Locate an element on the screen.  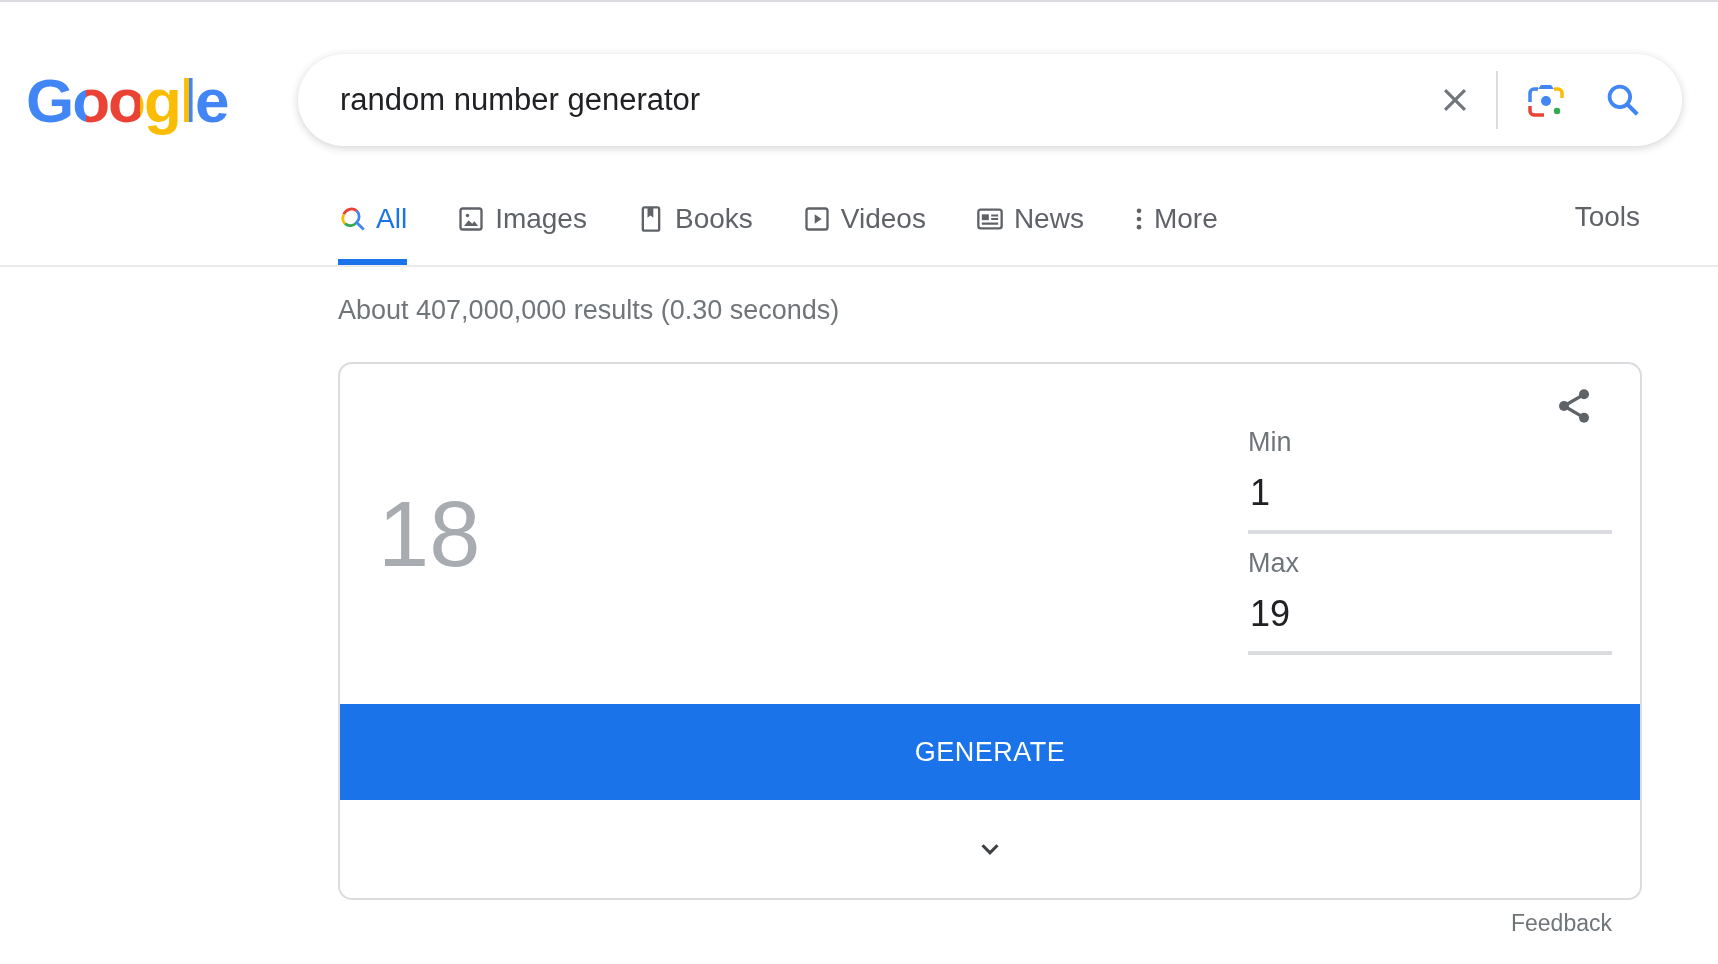
search-input: random number generator is located at coordinates (888, 100).